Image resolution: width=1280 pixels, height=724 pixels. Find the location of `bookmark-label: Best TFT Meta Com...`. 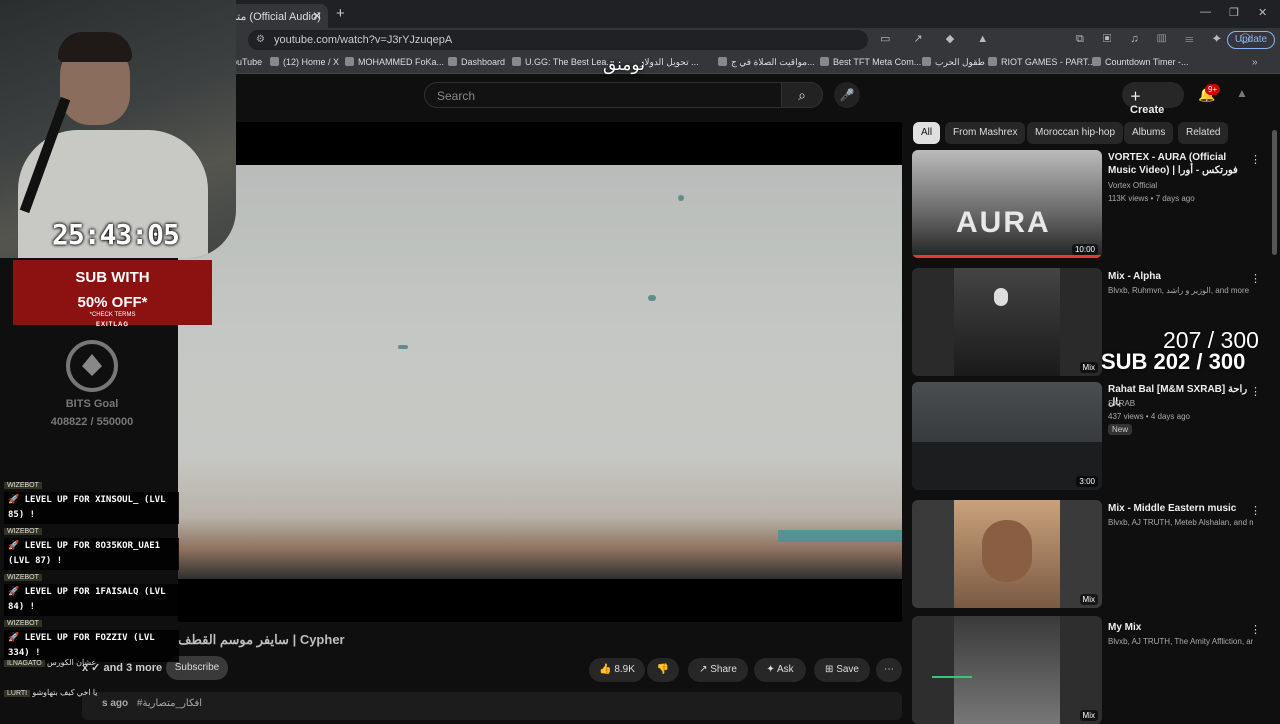

bookmark-label: Best TFT Meta Com... is located at coordinates (877, 62).